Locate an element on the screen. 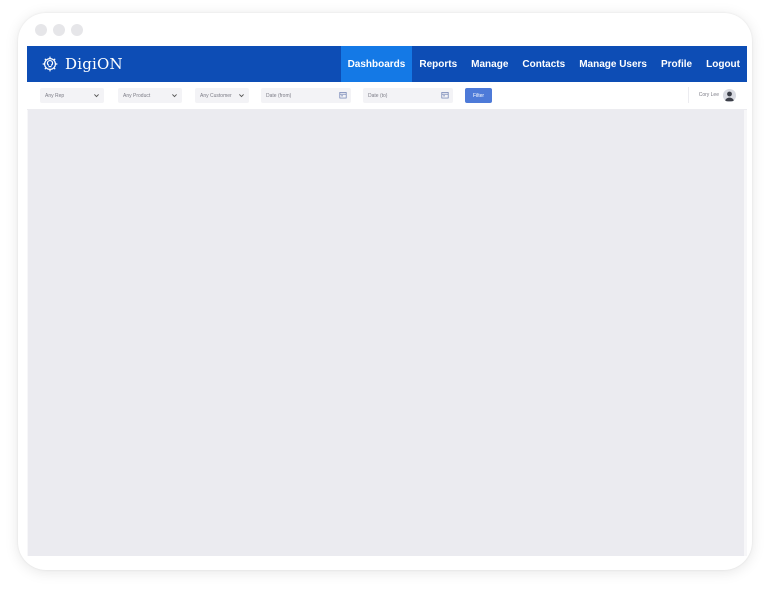 This screenshot has width=772, height=595. user-name: Cory Lee is located at coordinates (708, 95).